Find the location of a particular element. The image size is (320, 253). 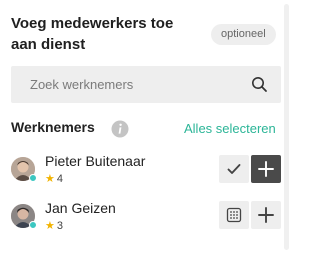

employee-row: Pieter Buitenaar ★ 4 is located at coordinates (141, 170).